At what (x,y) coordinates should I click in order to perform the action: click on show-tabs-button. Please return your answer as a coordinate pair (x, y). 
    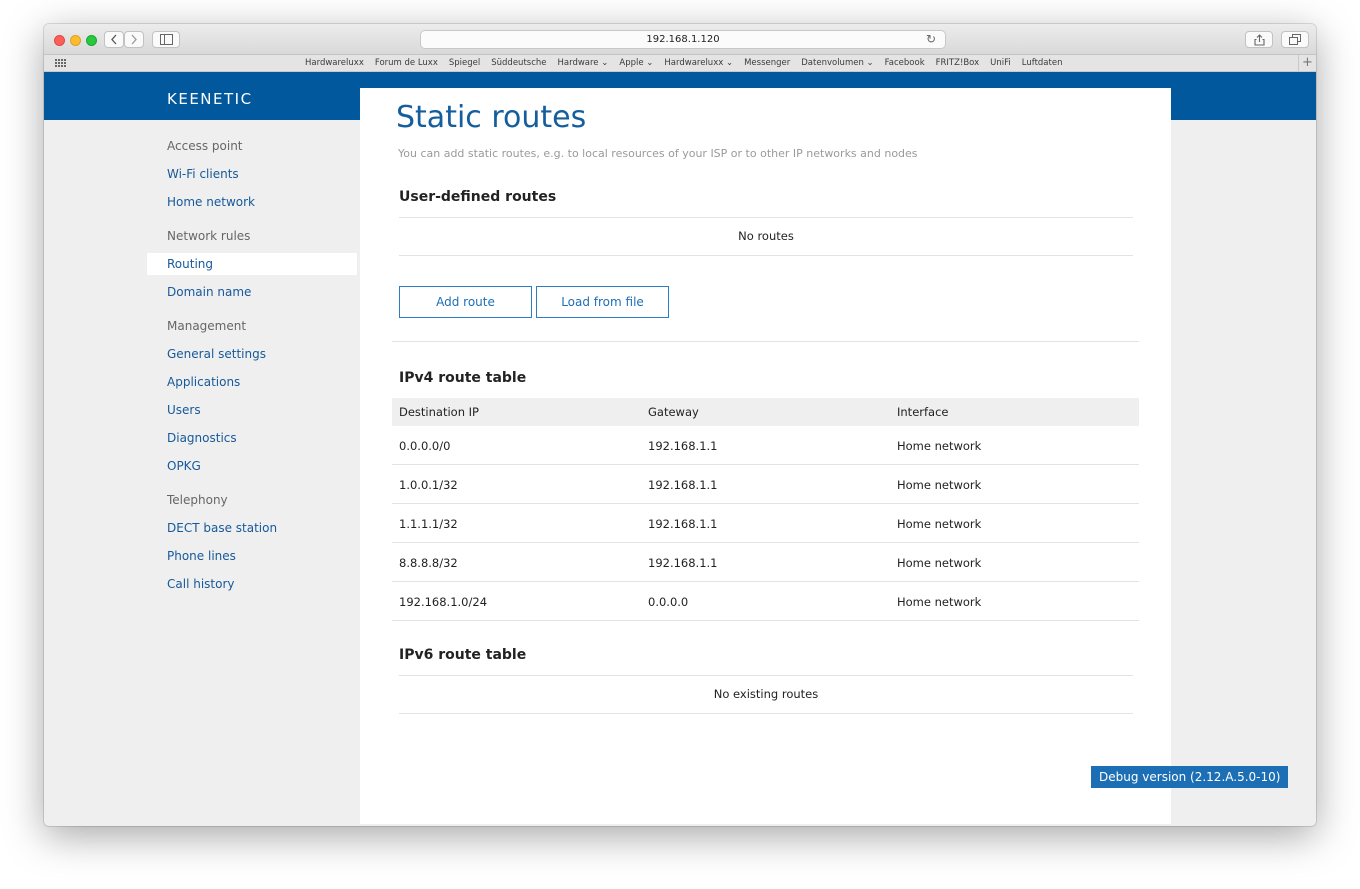
    Looking at the image, I should click on (1295, 39).